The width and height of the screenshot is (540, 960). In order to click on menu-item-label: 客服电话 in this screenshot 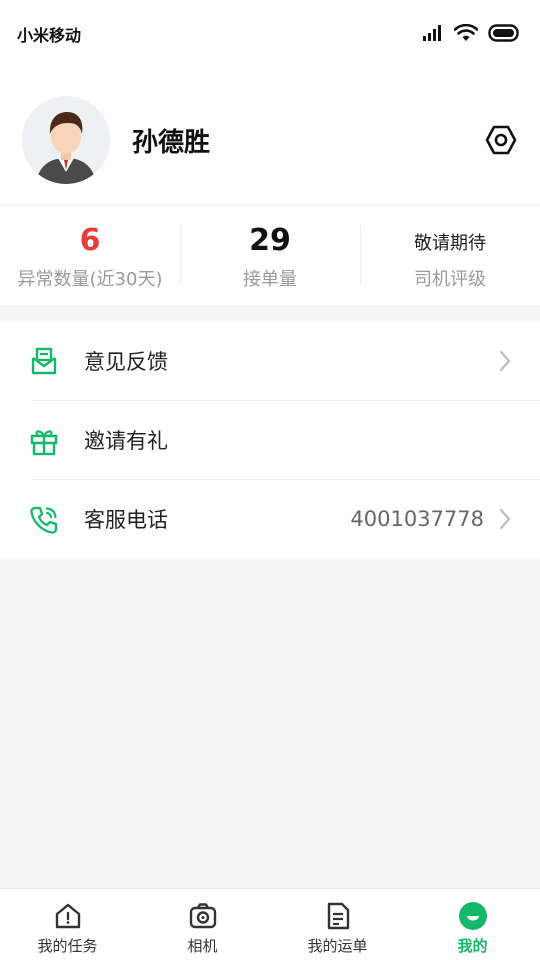, I will do `click(126, 520)`.